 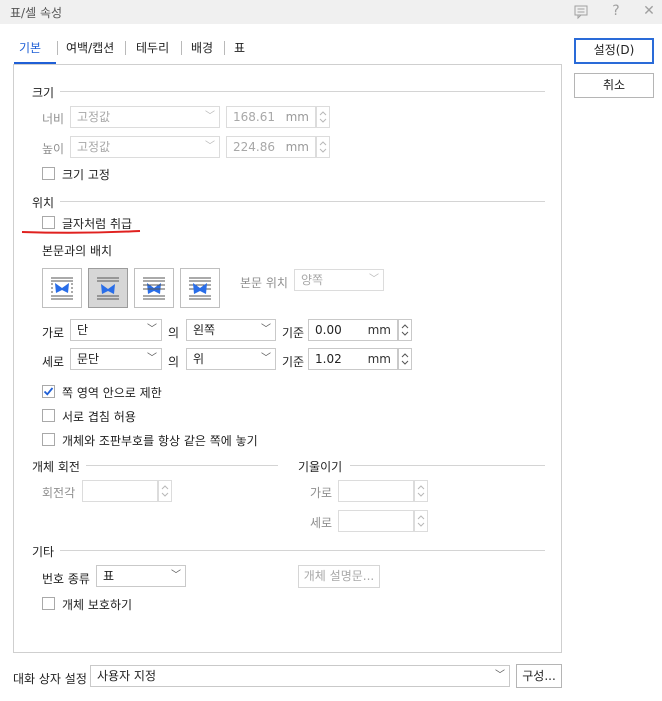 What do you see at coordinates (53, 119) in the screenshot?
I see `width-label: 너비` at bounding box center [53, 119].